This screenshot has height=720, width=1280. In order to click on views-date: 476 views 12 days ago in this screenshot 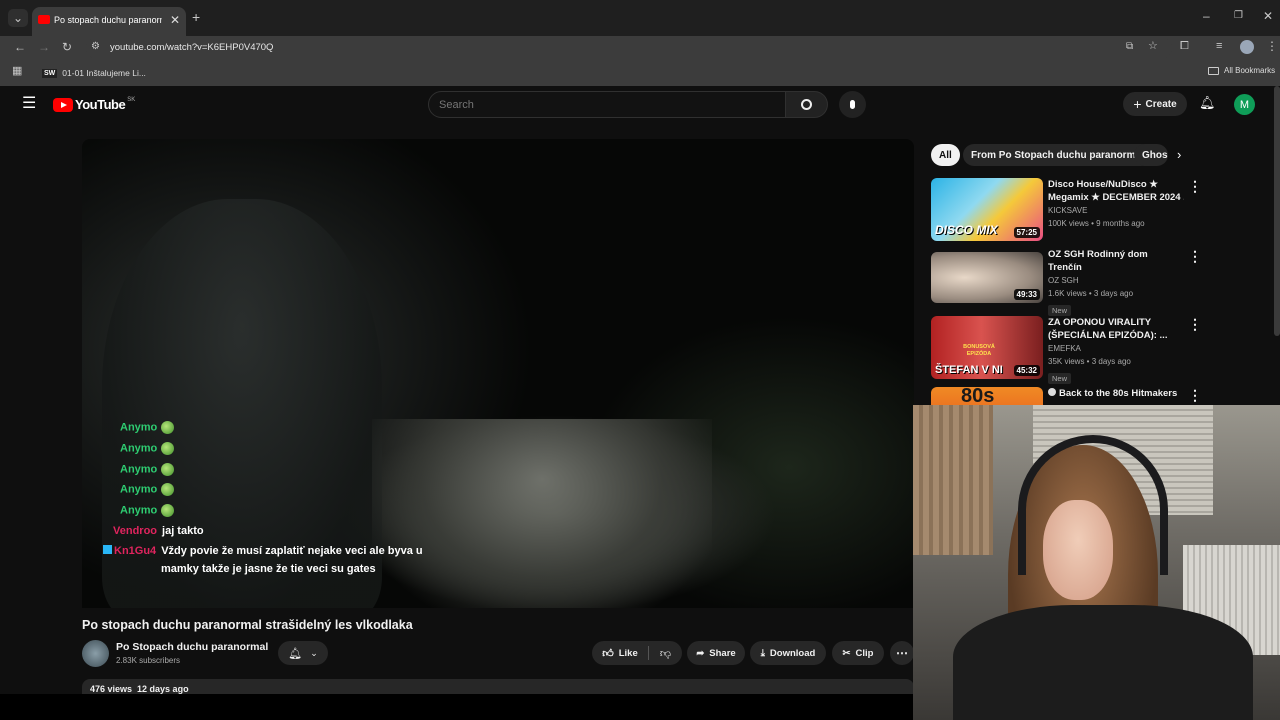, I will do `click(139, 689)`.